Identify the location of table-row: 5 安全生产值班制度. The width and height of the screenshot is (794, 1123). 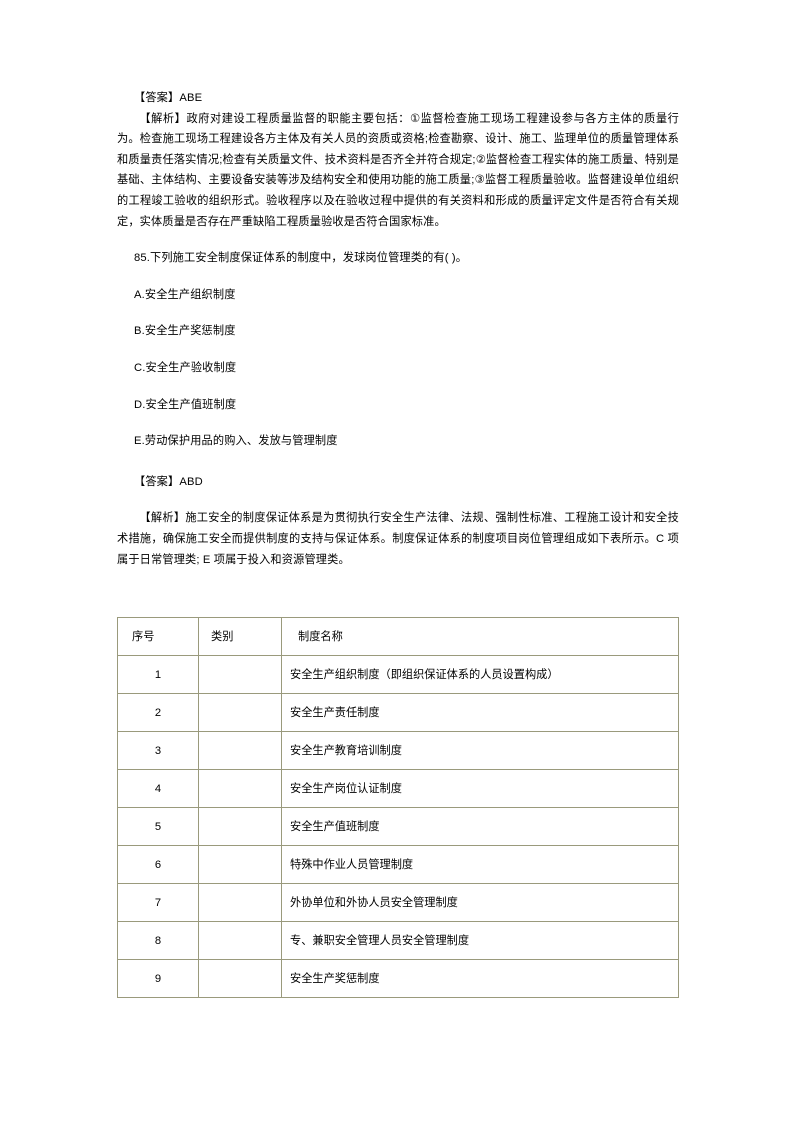
(398, 826).